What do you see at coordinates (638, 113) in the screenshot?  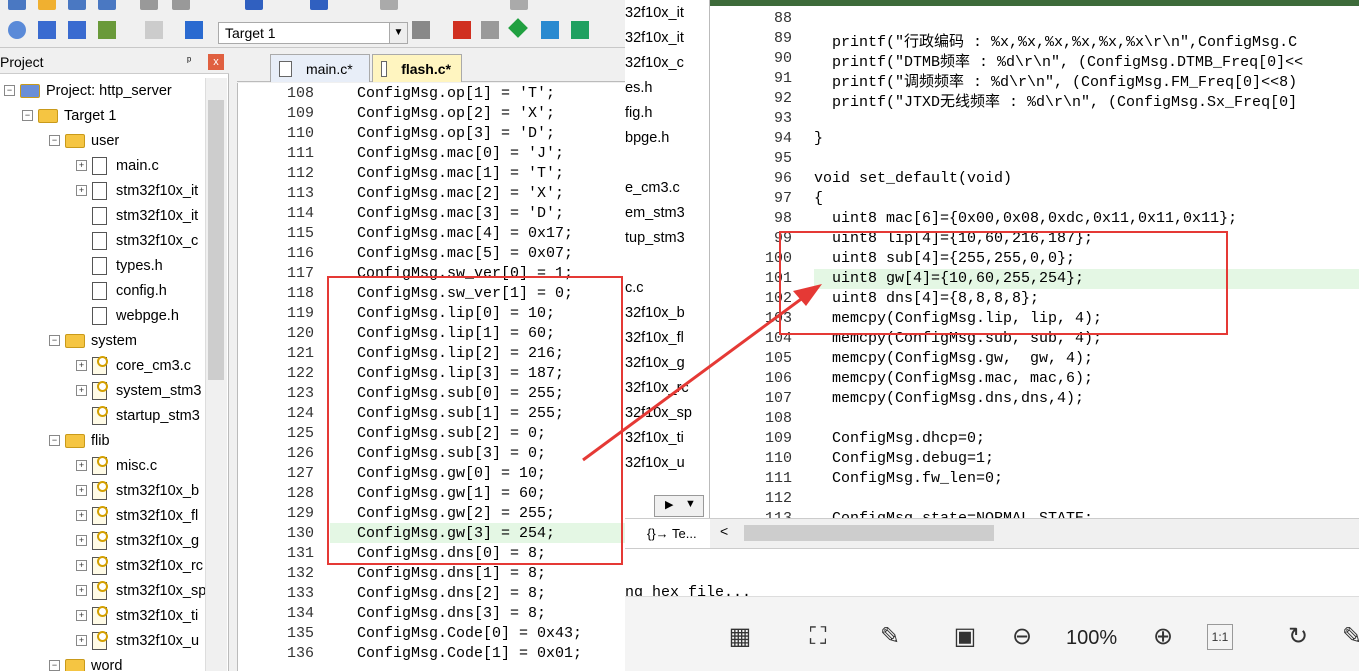 I see `file-list-item: fig.h` at bounding box center [638, 113].